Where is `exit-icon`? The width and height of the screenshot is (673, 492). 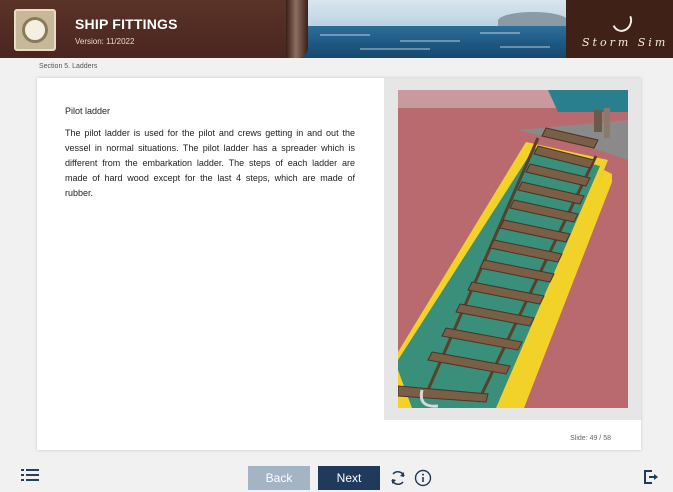 exit-icon is located at coordinates (651, 477).